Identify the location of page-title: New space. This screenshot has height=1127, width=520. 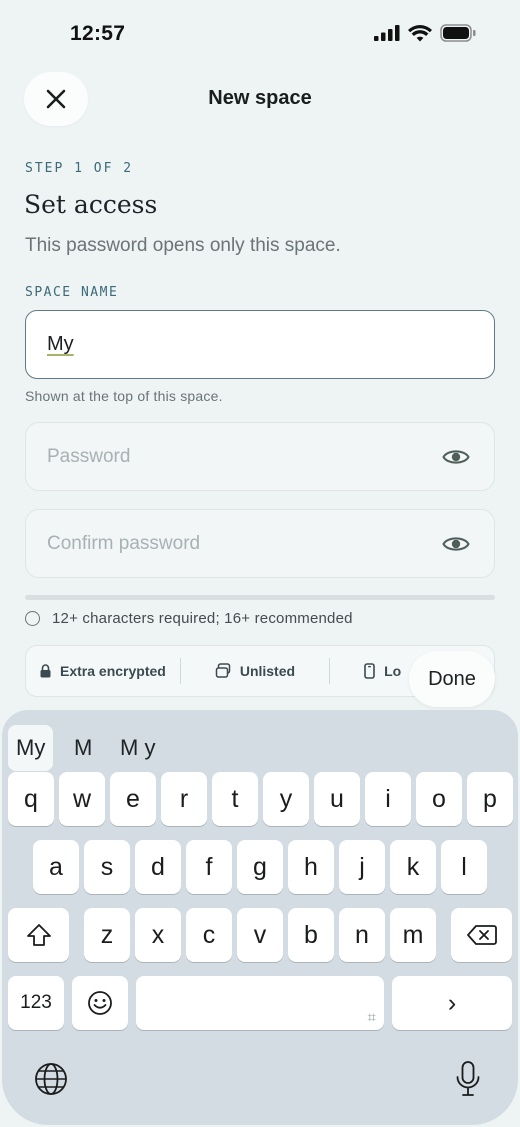
(260, 98).